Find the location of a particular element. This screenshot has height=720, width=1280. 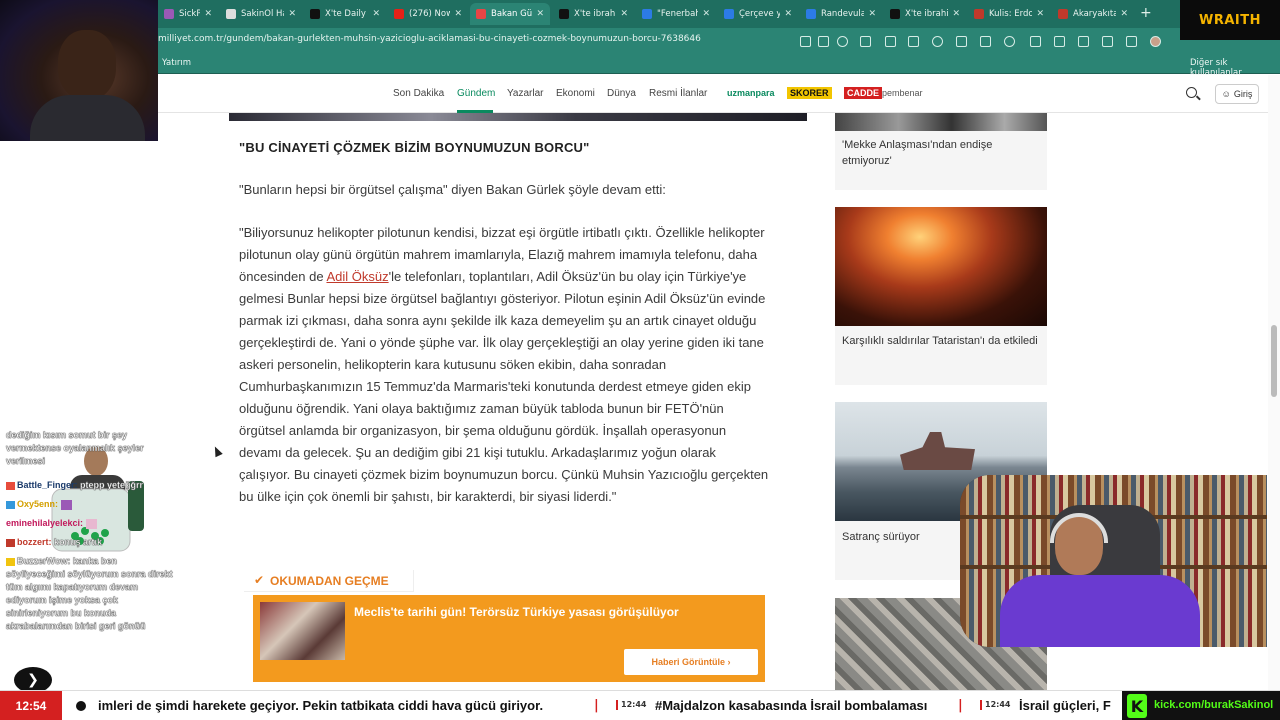

search-icon is located at coordinates (1191, 92).